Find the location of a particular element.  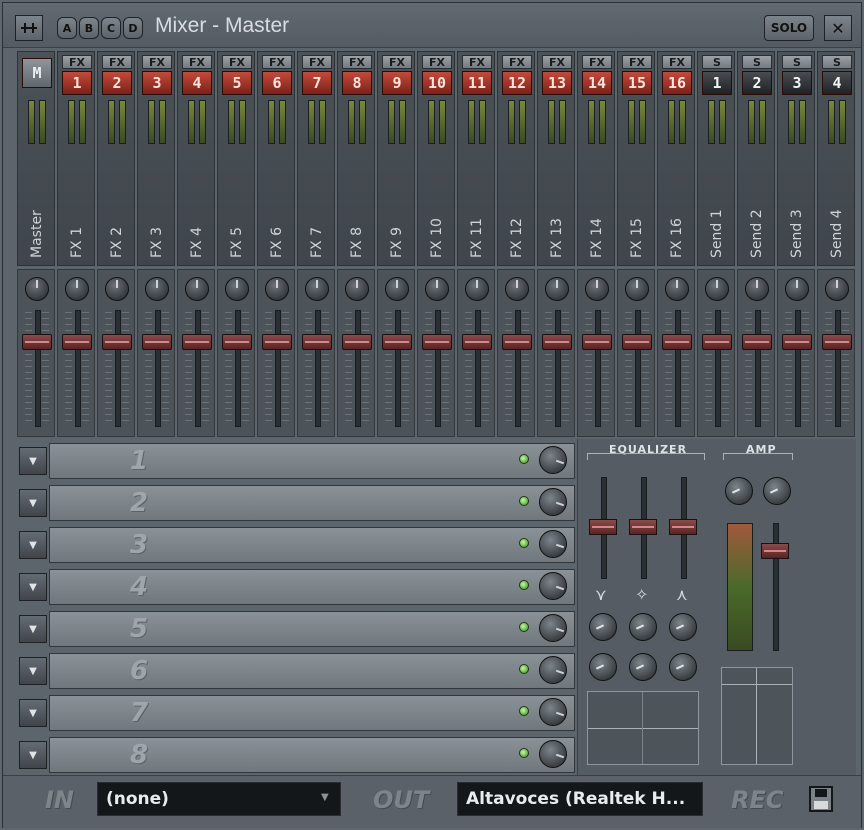

strip-fx-9: FX 9 FX 9 is located at coordinates (396, 244).